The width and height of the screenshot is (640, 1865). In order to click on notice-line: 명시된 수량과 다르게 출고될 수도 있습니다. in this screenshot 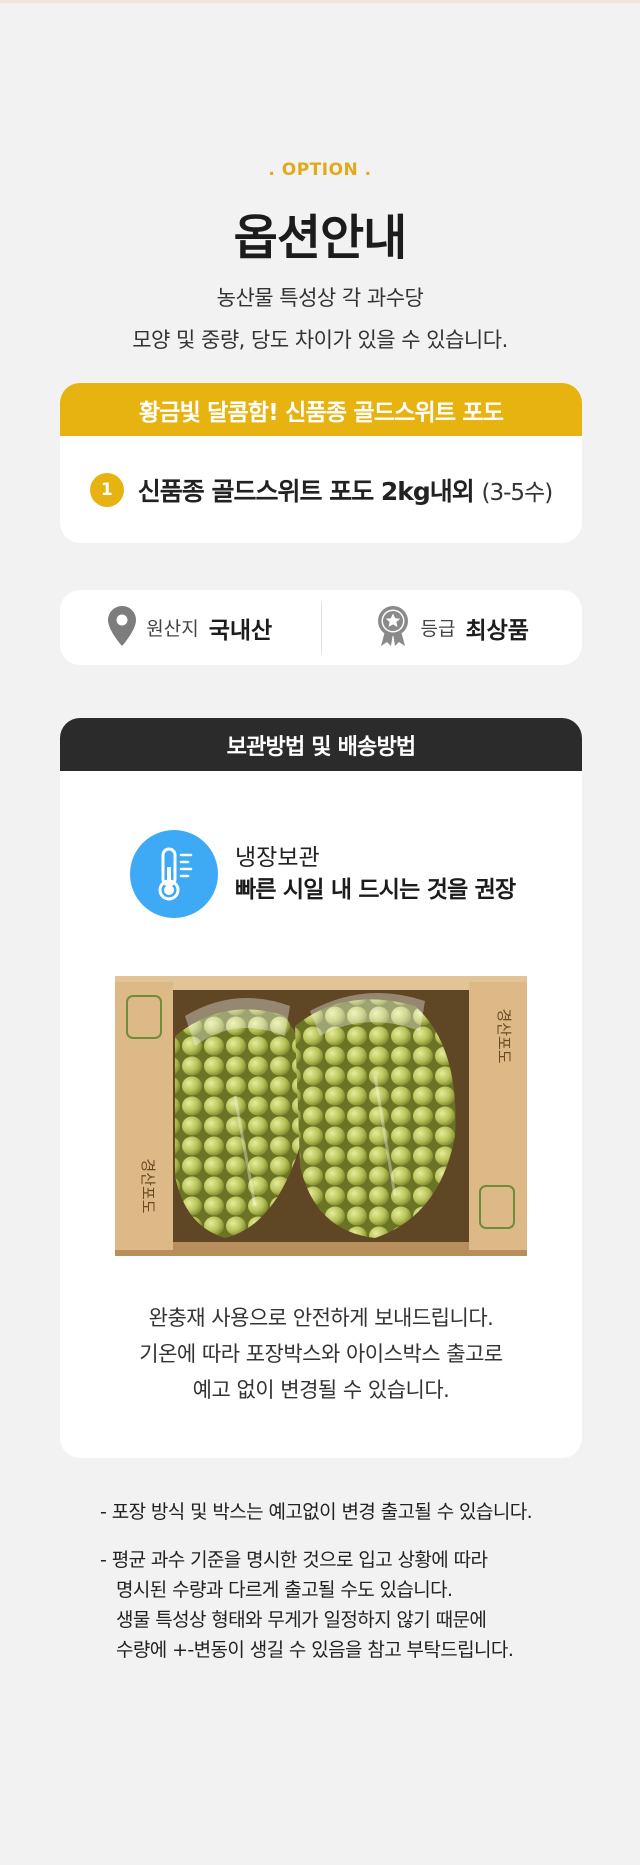, I will do `click(284, 1590)`.